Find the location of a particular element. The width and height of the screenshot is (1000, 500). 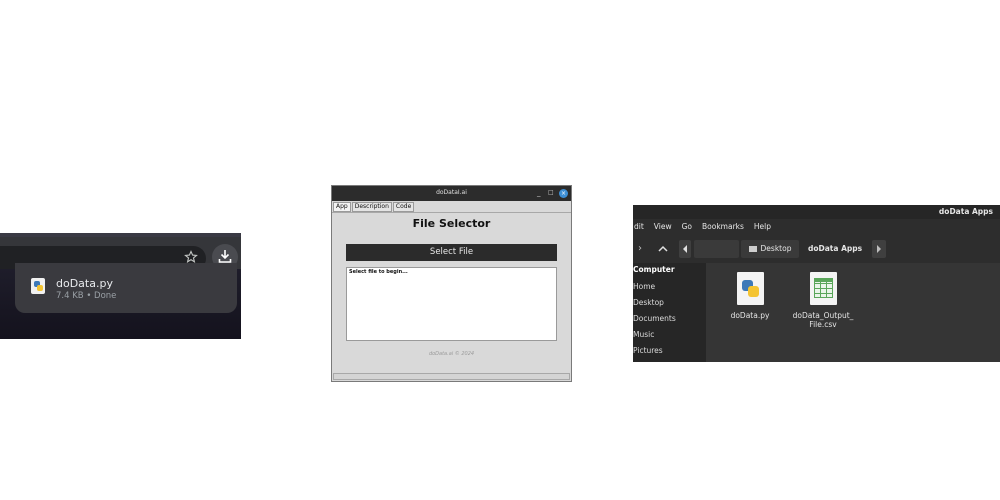

page-title: File Selector is located at coordinates (451, 223).